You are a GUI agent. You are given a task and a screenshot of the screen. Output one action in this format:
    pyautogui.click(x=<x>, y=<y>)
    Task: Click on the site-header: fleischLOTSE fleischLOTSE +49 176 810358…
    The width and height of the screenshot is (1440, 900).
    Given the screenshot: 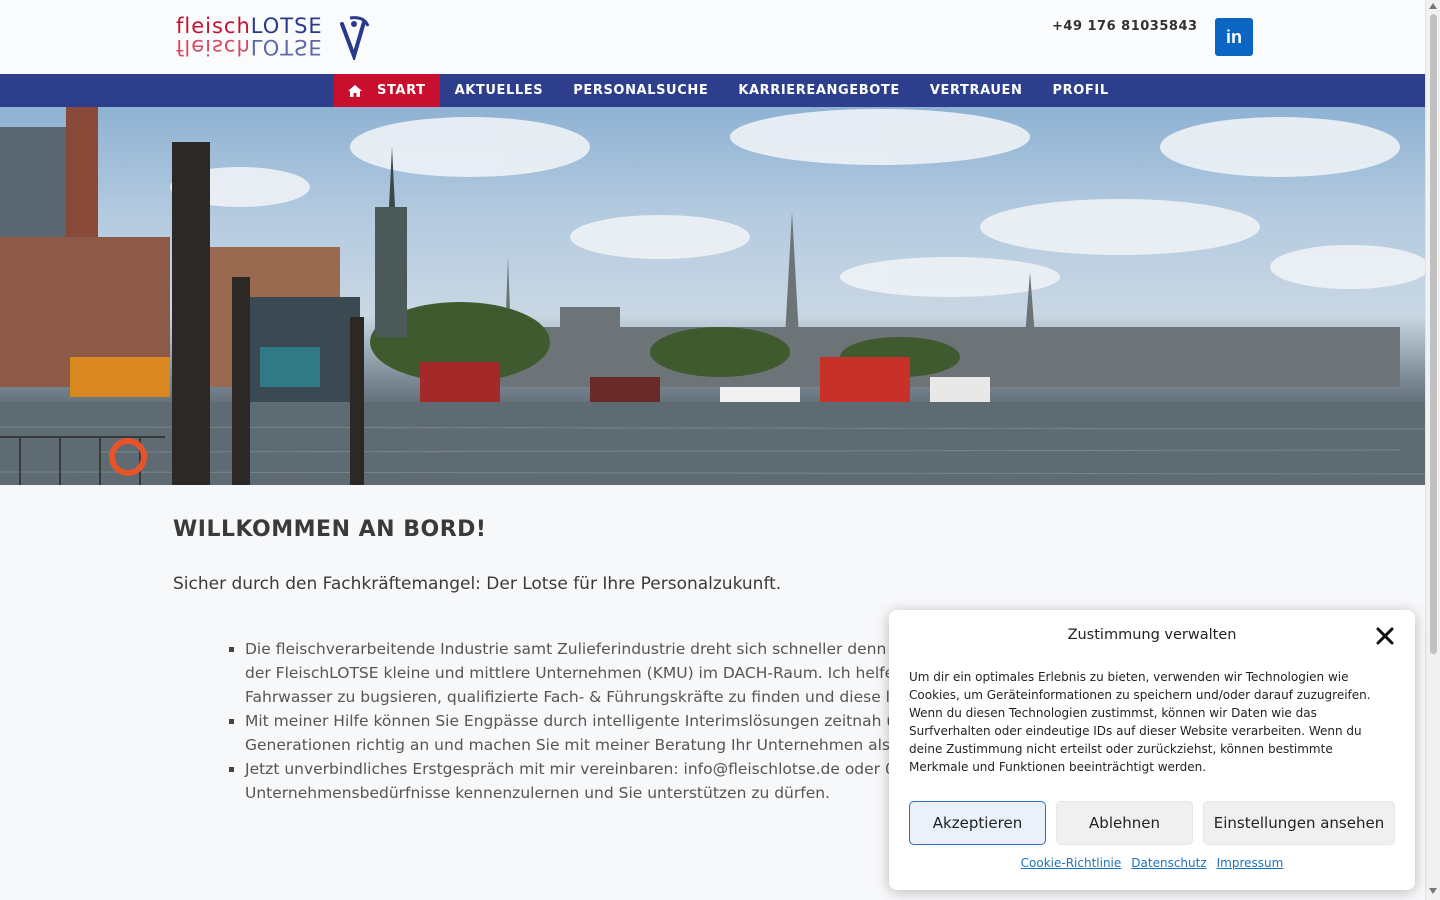 What is the action you would take?
    pyautogui.click(x=712, y=37)
    